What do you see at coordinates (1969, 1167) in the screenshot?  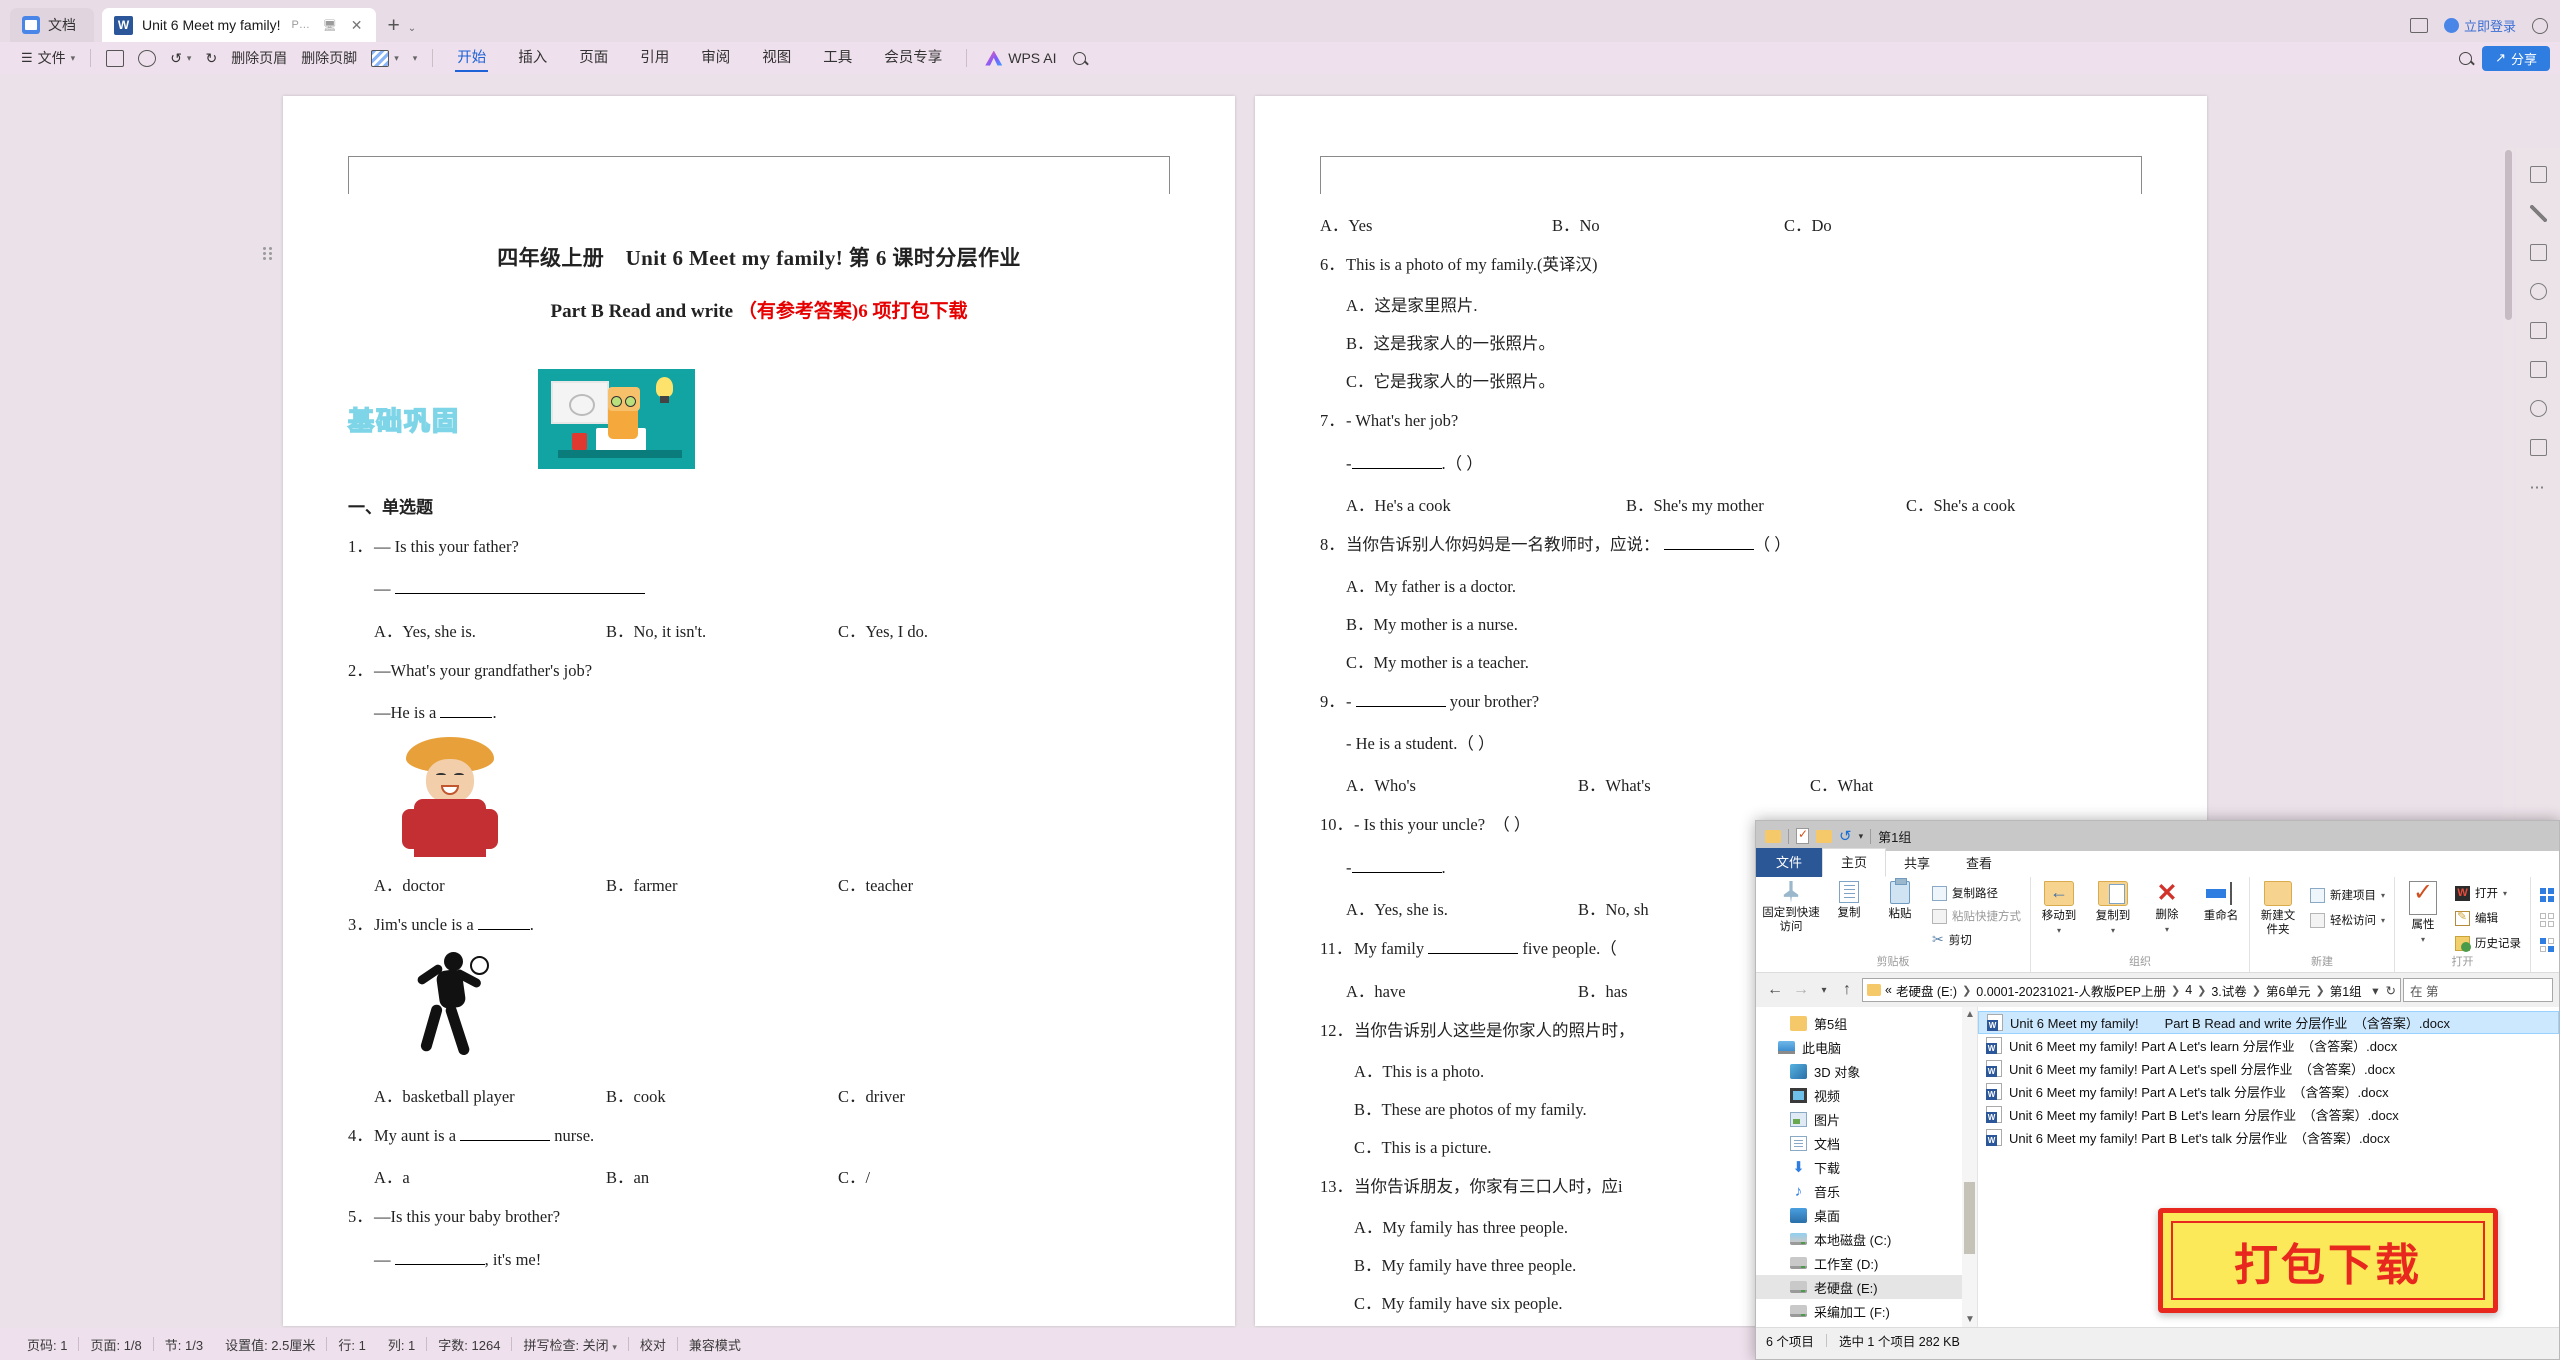 I see `tree-scrollbar: ▲ ▼` at bounding box center [1969, 1167].